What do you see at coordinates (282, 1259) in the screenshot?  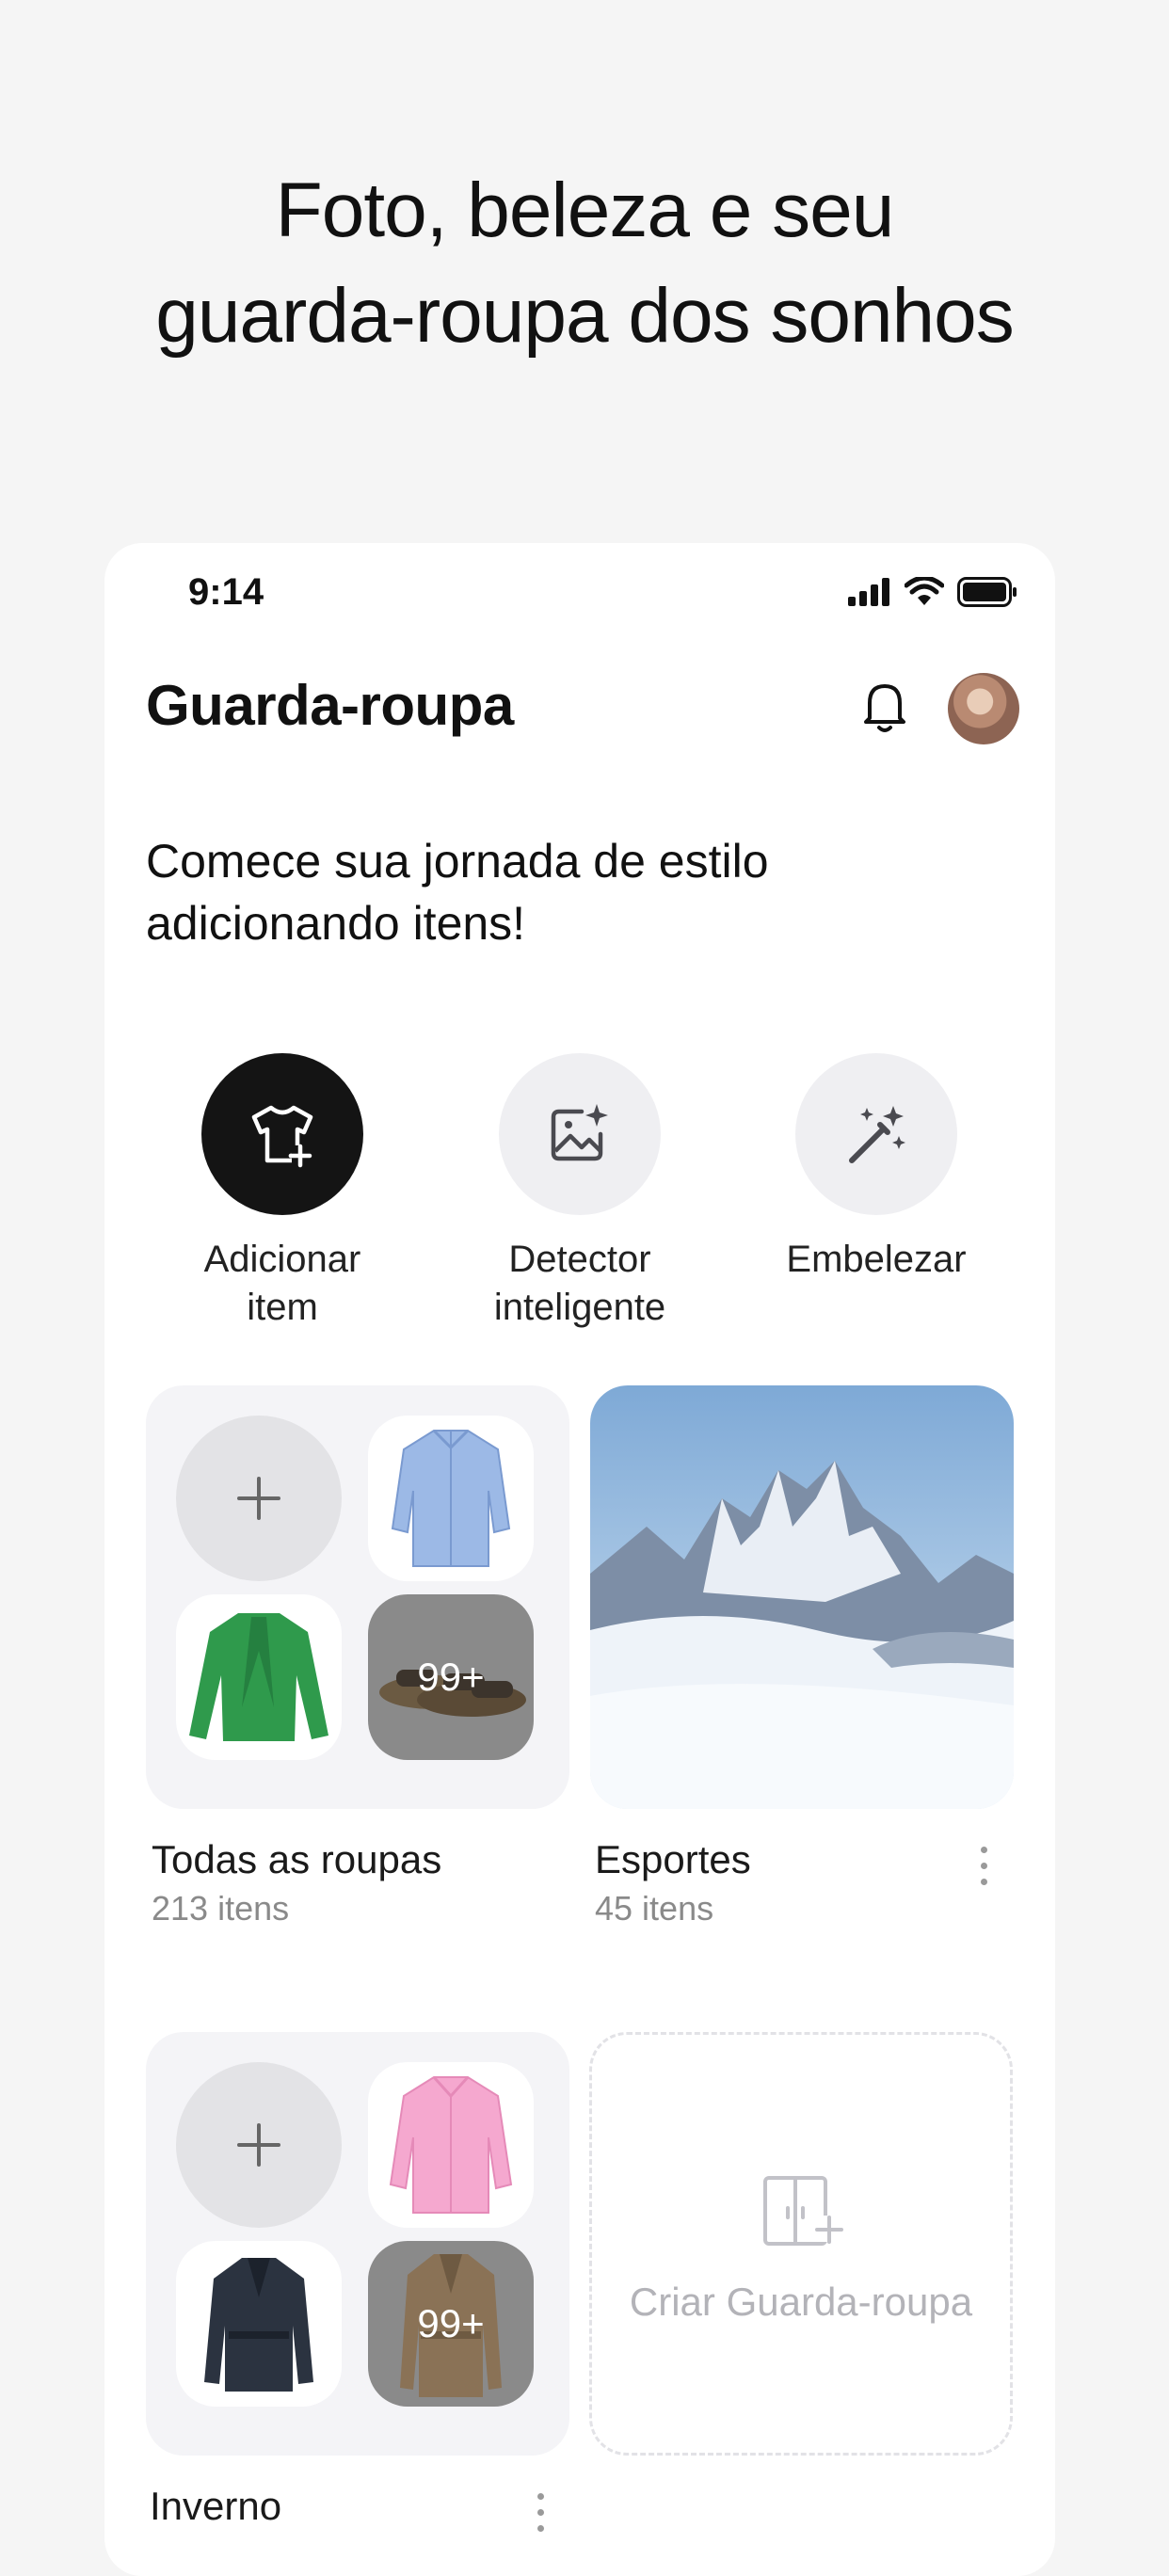 I see `add-item-label-line-1: Adicionar` at bounding box center [282, 1259].